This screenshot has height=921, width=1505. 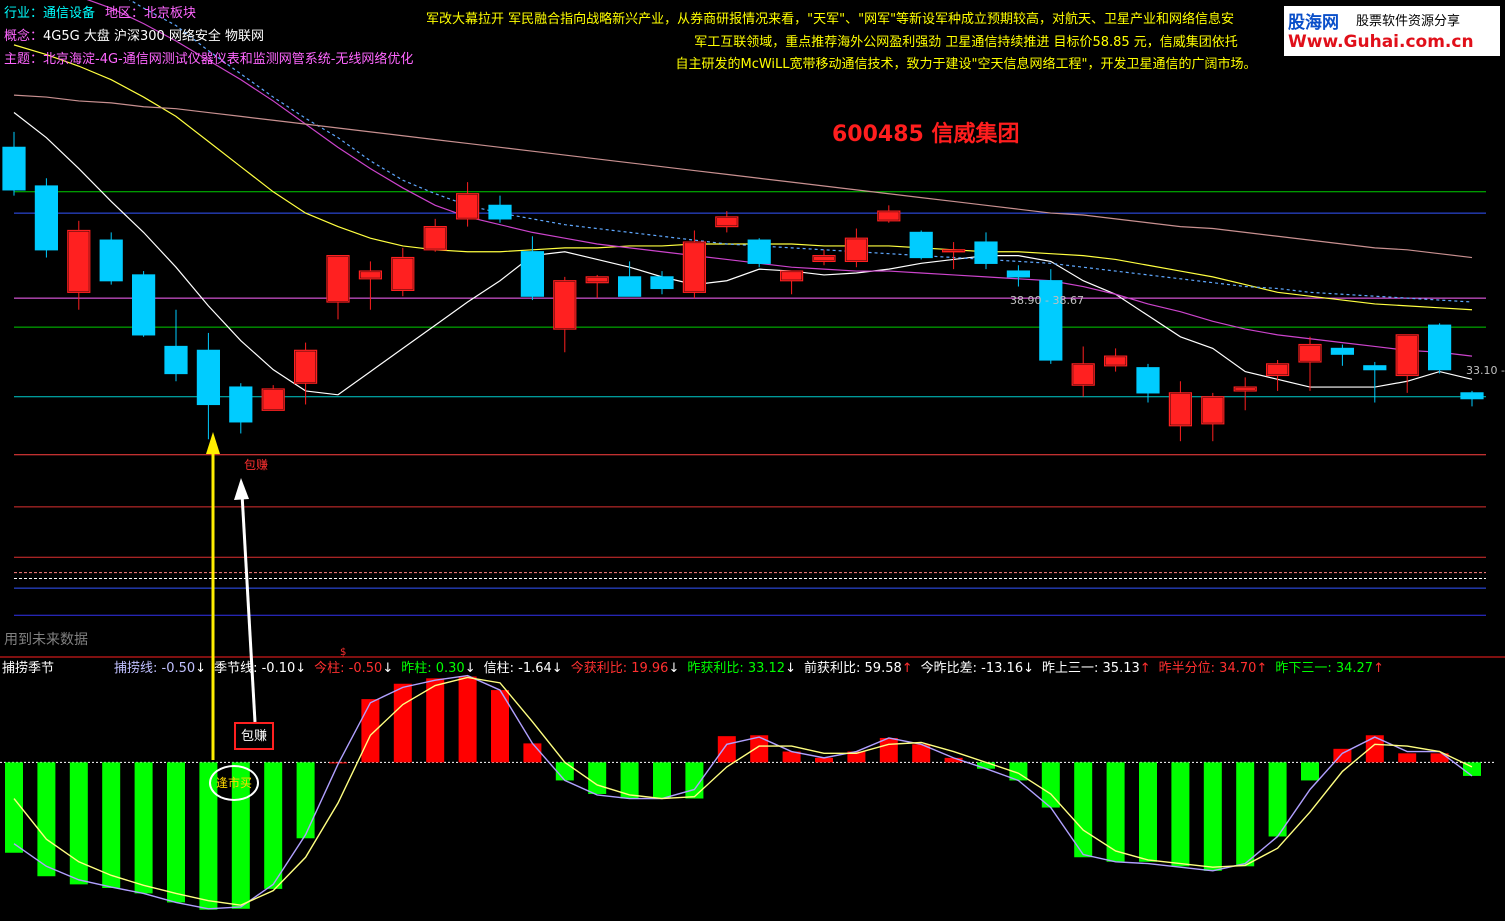 What do you see at coordinates (599, 668) in the screenshot?
I see `readout-label-5: 今获利比:` at bounding box center [599, 668].